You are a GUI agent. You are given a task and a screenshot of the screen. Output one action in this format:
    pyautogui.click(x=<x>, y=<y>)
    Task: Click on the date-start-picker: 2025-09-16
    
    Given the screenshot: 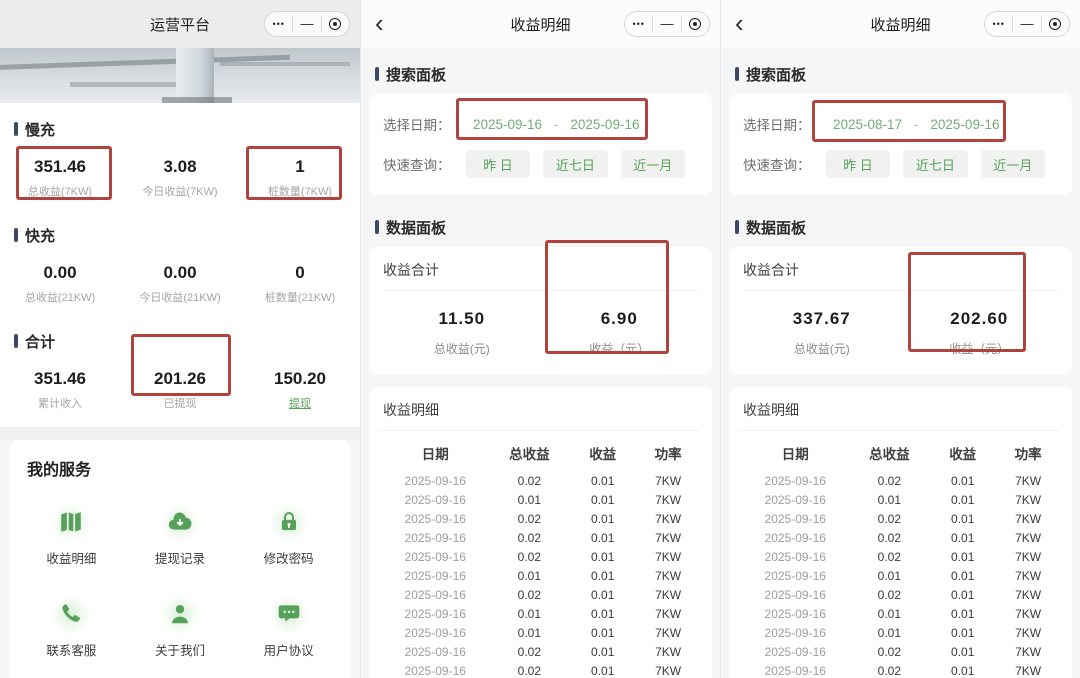 What is the action you would take?
    pyautogui.click(x=507, y=124)
    